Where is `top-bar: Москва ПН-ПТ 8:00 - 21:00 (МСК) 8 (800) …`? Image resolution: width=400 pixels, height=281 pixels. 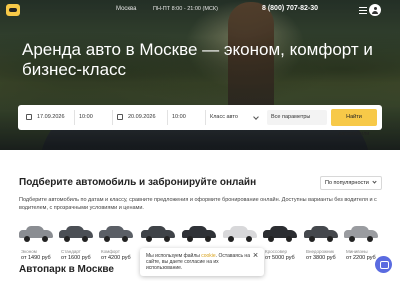 top-bar: Москва ПН-ПТ 8:00 - 21:00 (МСК) 8 (800) … is located at coordinates (200, 10).